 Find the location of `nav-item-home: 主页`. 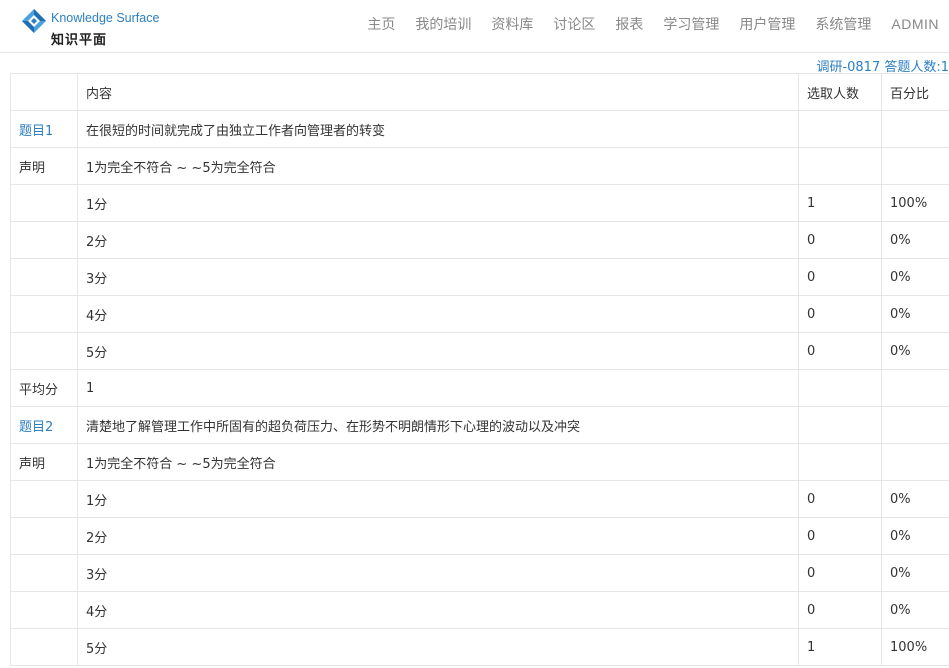

nav-item-home: 主页 is located at coordinates (381, 24).